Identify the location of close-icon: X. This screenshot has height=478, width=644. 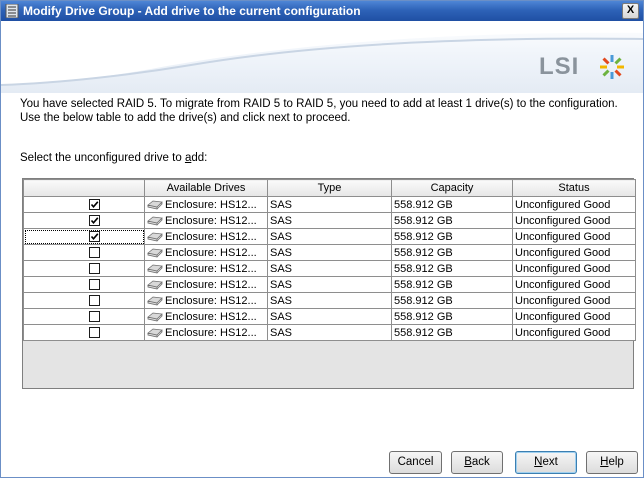
(630, 10).